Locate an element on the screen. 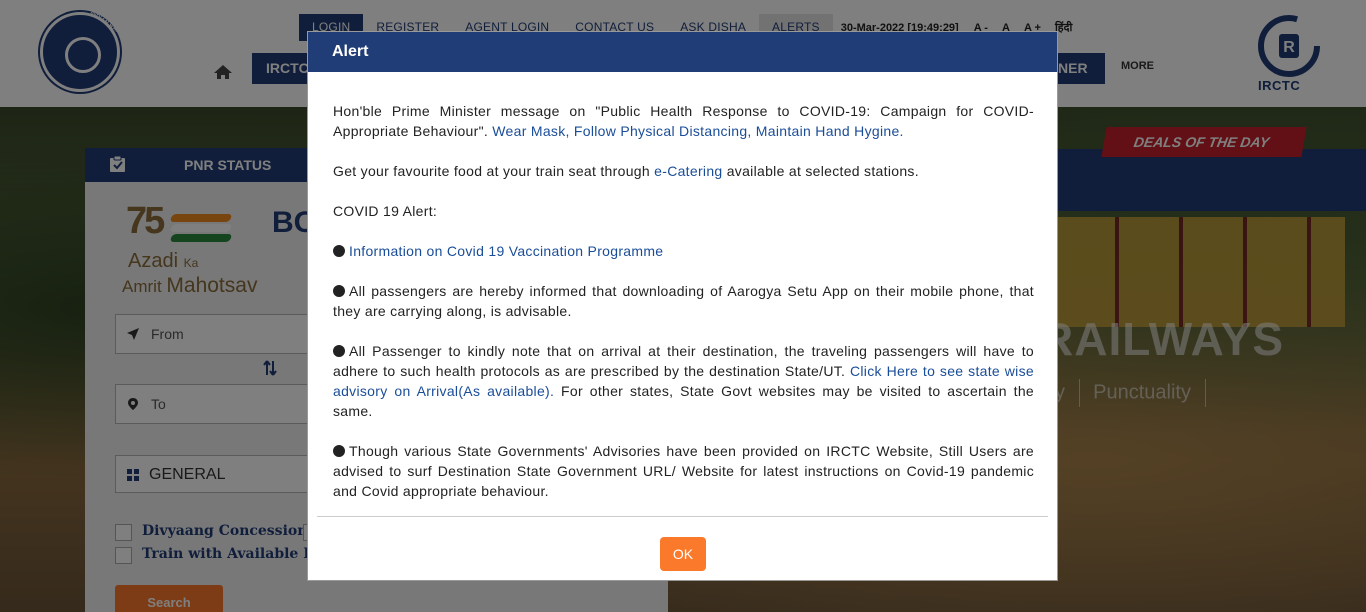  alert-paragraph: COVID 19 Alert: is located at coordinates (683, 211).